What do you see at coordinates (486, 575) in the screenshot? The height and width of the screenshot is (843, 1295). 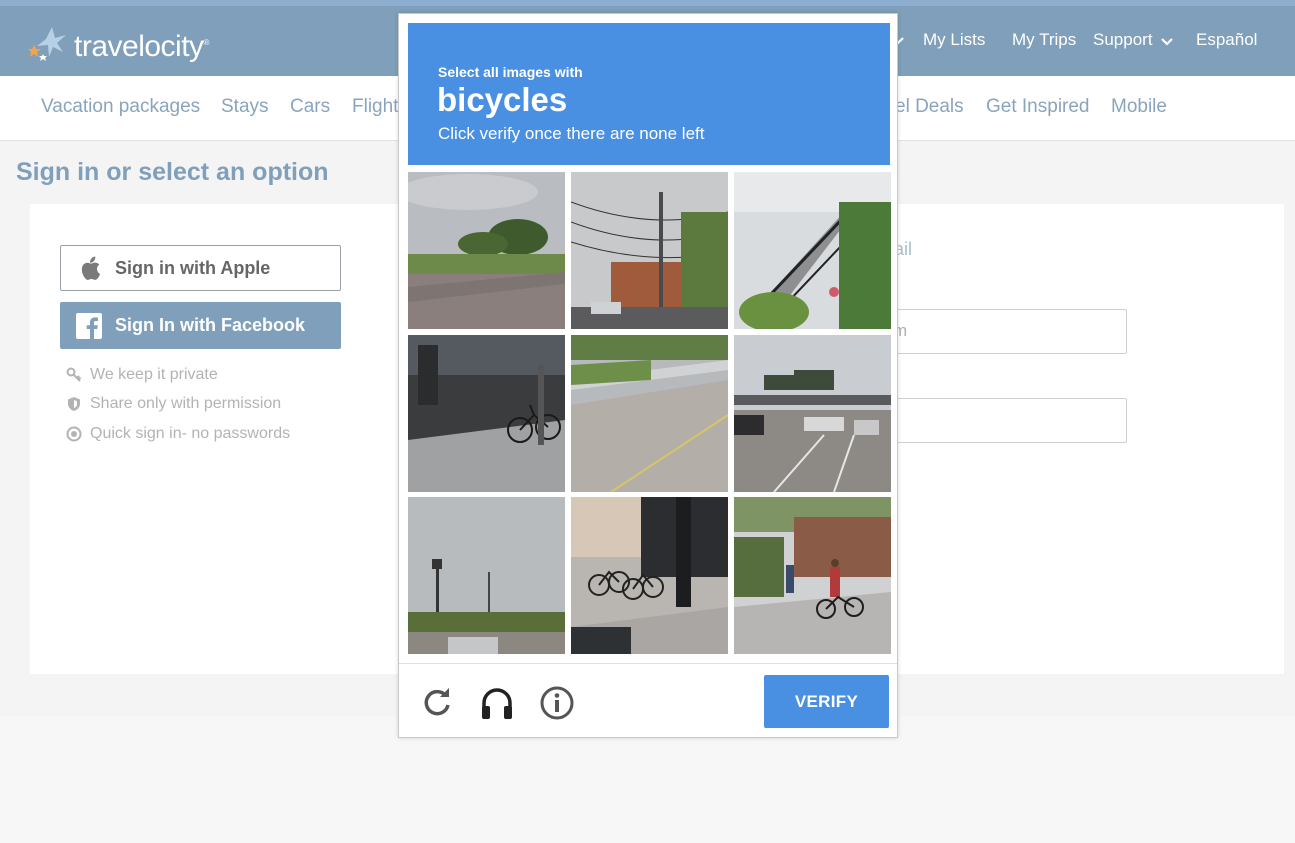 I see `captcha-tile-grass-road` at bounding box center [486, 575].